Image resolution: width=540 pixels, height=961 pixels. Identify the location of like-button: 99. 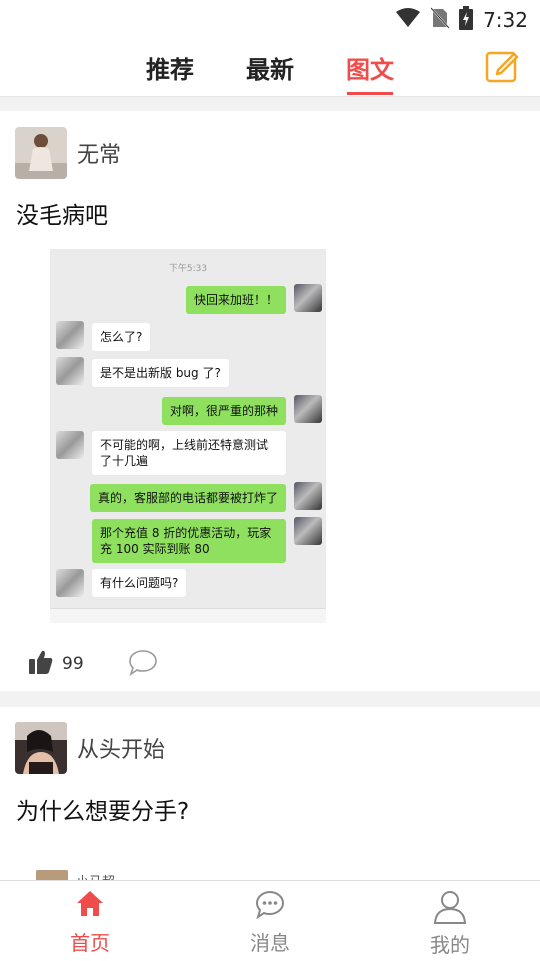
(56, 664).